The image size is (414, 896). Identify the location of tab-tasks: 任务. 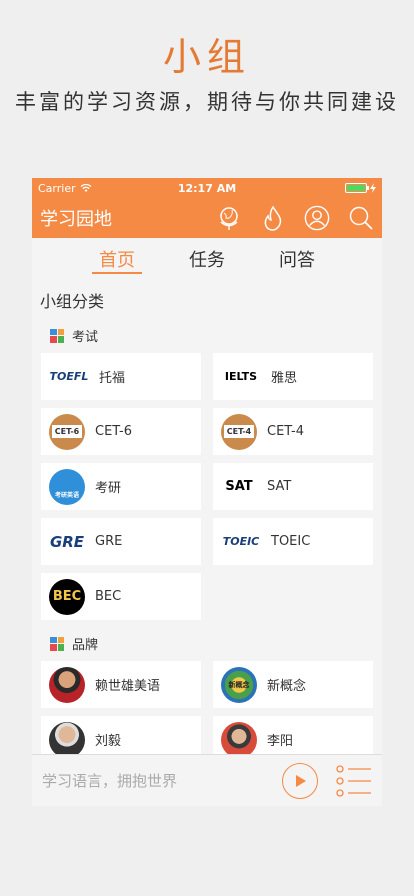
(207, 259).